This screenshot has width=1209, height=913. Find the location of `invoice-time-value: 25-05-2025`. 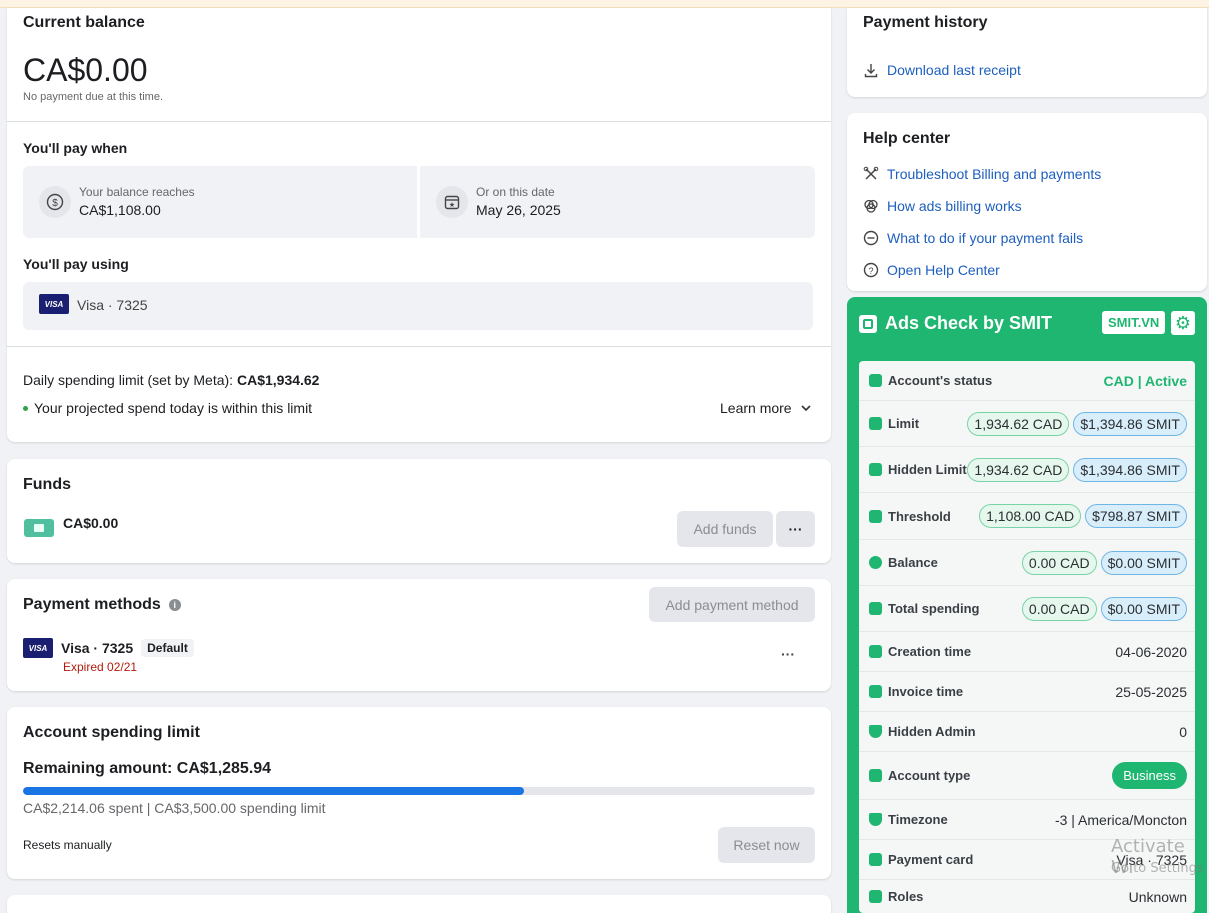

invoice-time-value: 25-05-2025 is located at coordinates (1151, 691).